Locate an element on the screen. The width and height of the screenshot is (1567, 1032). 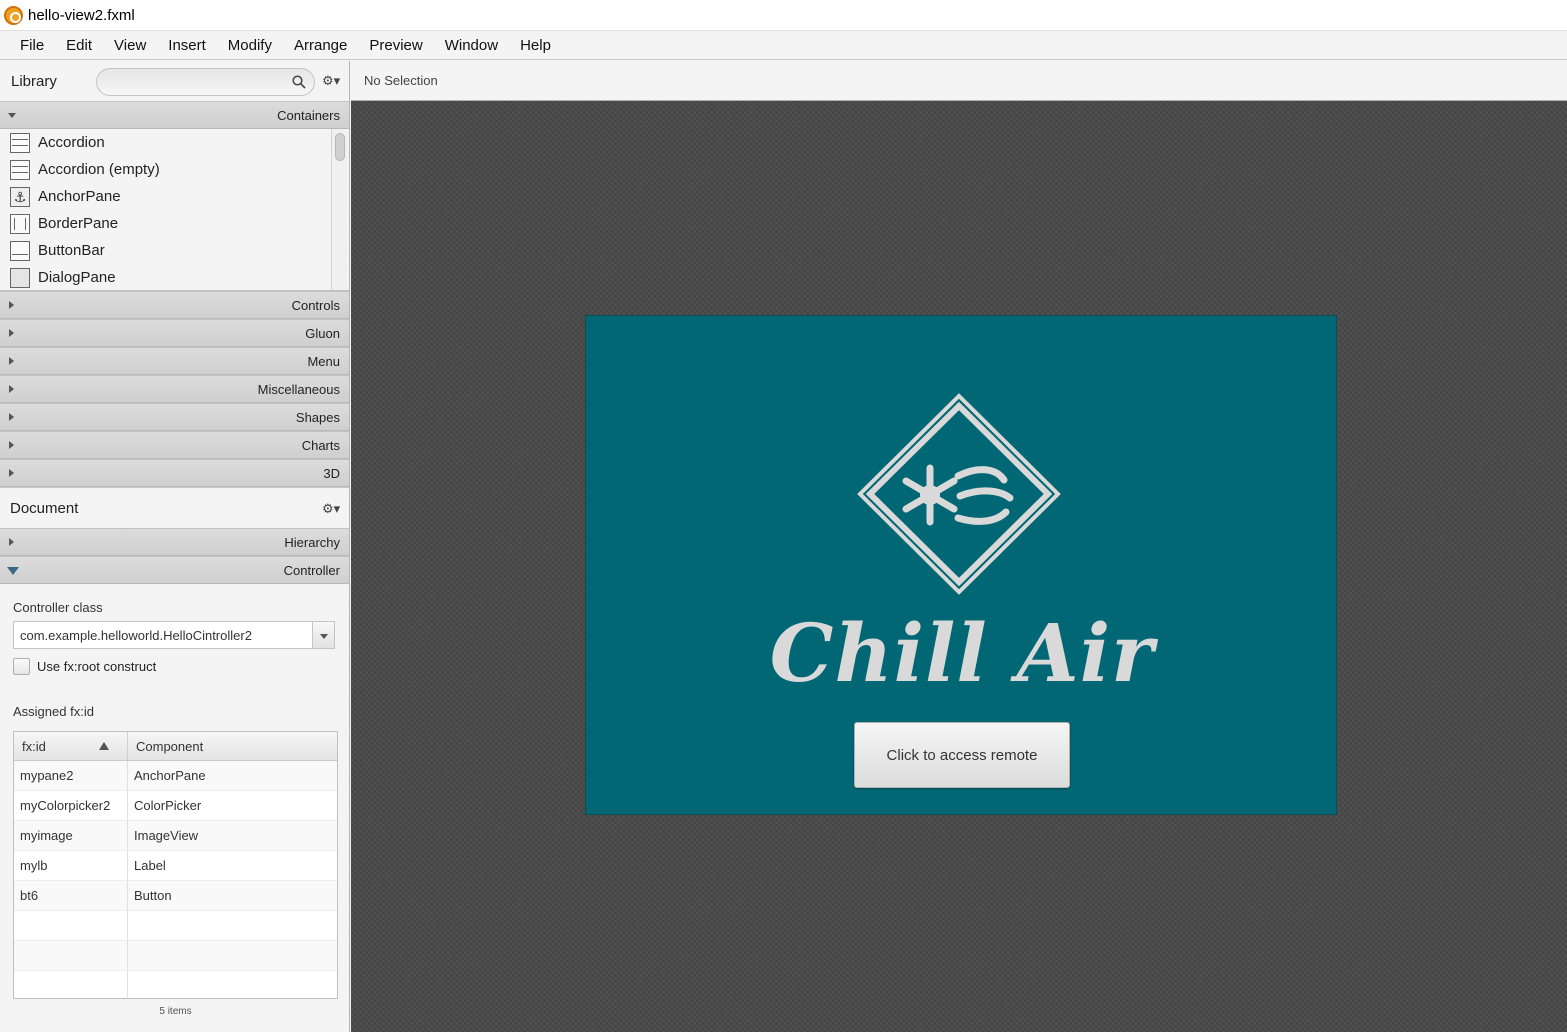
library-item-anchorpane: ⚓ AnchorPane is located at coordinates (174, 196).